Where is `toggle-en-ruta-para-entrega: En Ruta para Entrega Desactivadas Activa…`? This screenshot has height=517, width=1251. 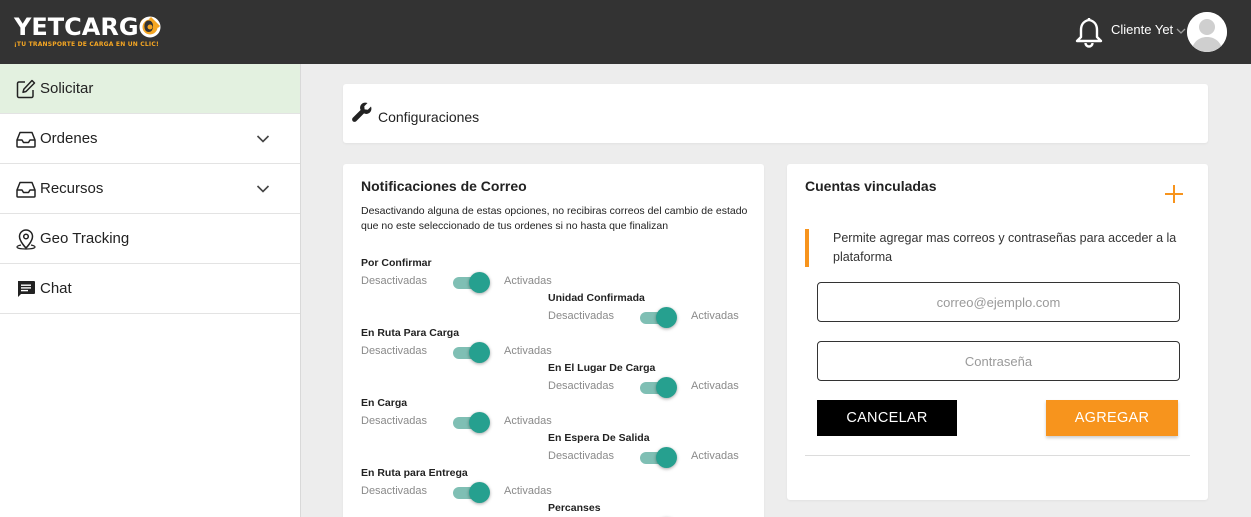
toggle-en-ruta-para-entrega: En Ruta para Entrega Desactivadas Activa… is located at coordinates (466, 485).